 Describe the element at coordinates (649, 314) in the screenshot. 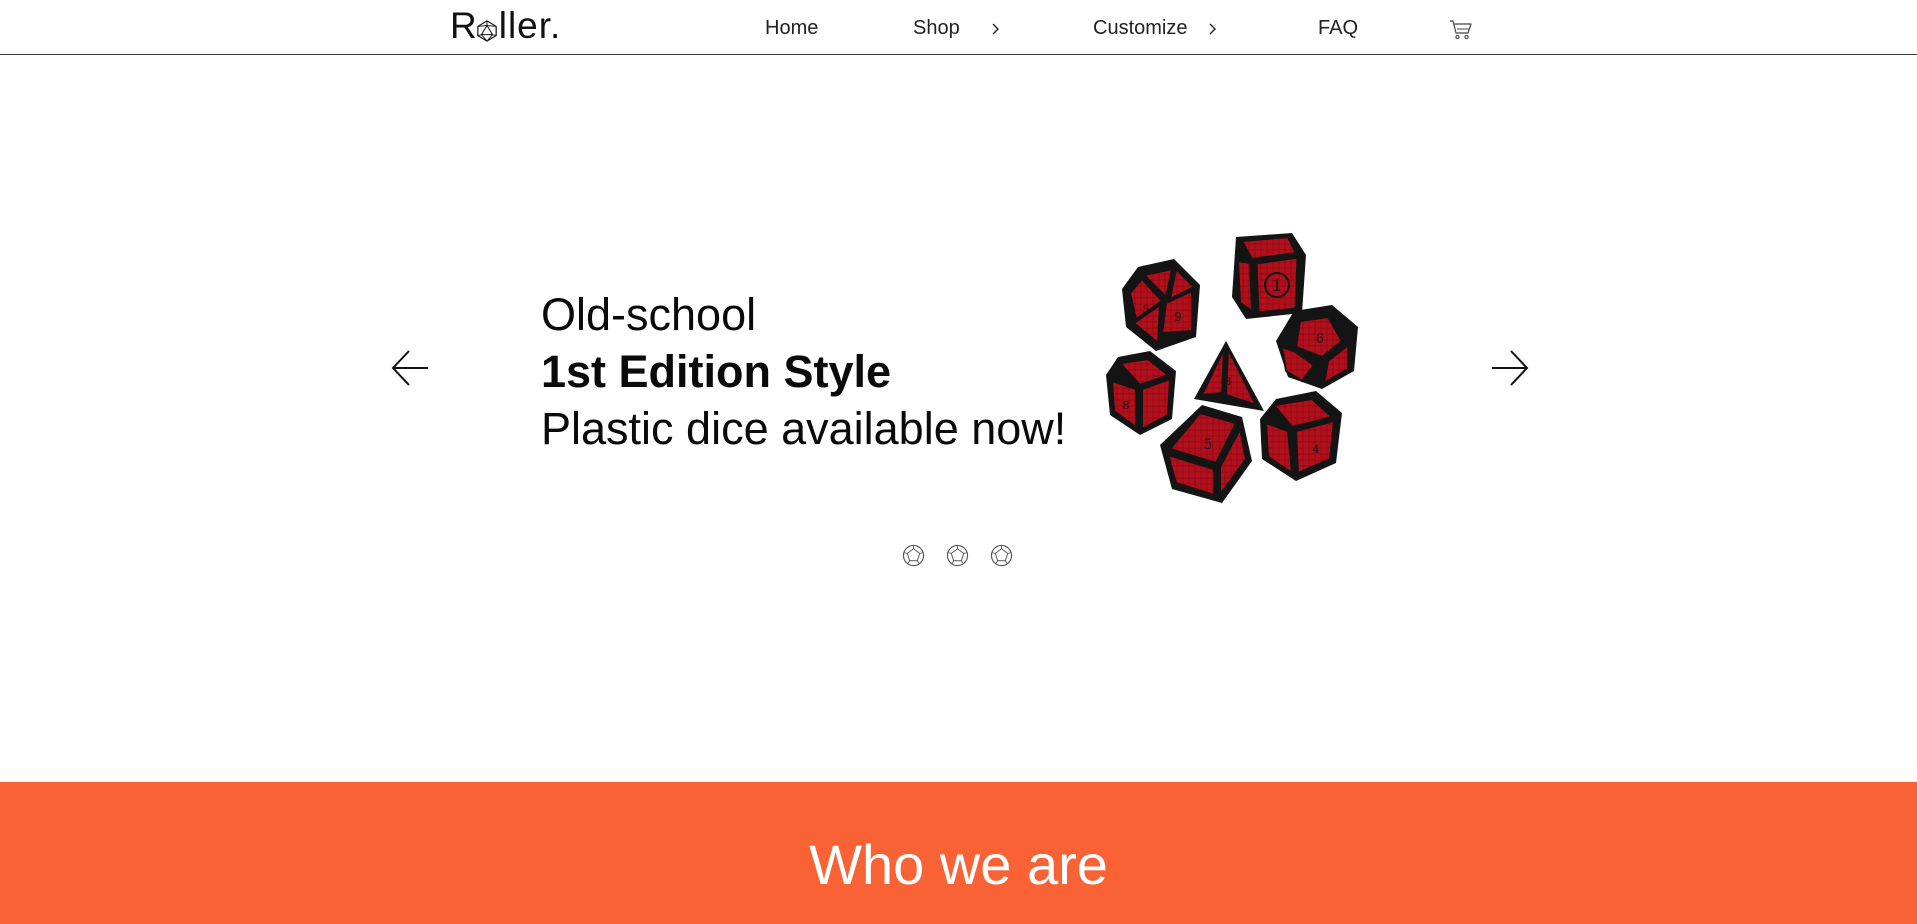

I see `hero-line-1: Old-school` at that location.